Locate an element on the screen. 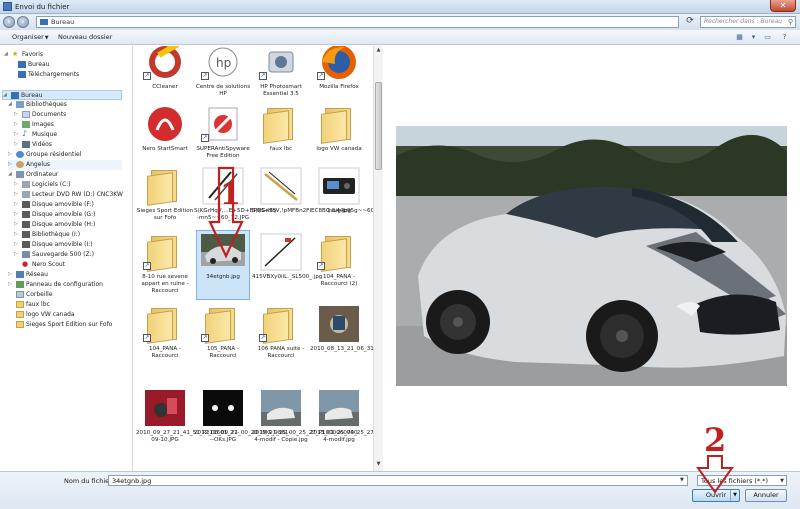 The width and height of the screenshot is (800, 509). nav-drive-d: ▷ Lecteur DVD RW (D:) CNC3KW is located at coordinates (68, 195).